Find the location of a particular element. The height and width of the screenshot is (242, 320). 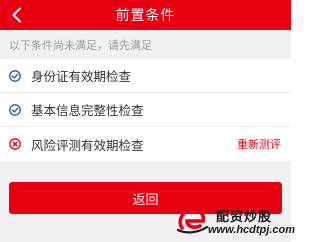

page-title: 前置条件 is located at coordinates (145, 16).